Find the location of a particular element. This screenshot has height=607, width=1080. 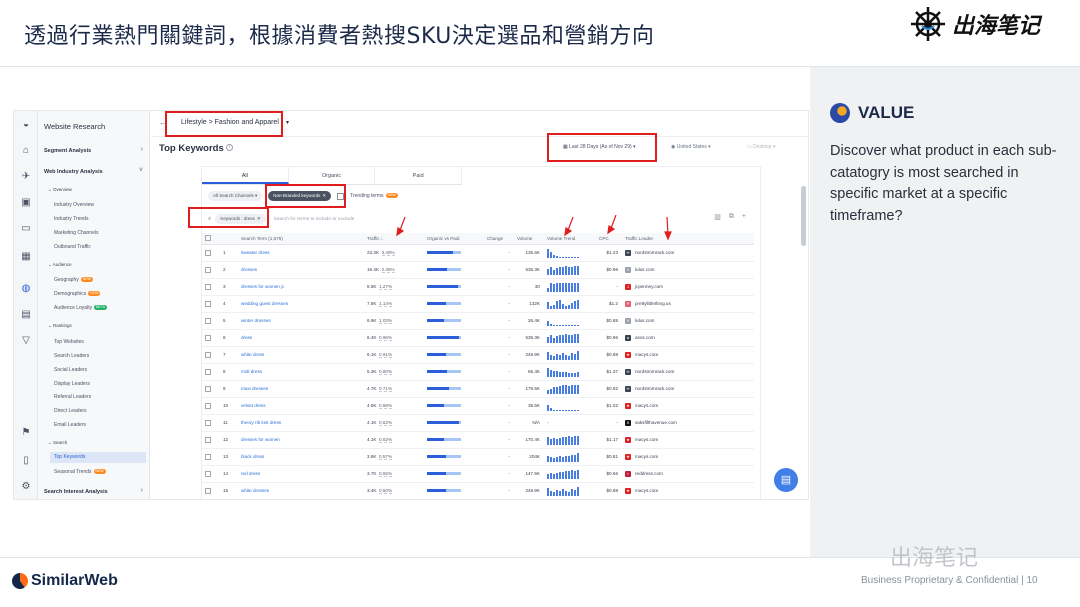

copy-icon: ⧉ is located at coordinates (731, 217).